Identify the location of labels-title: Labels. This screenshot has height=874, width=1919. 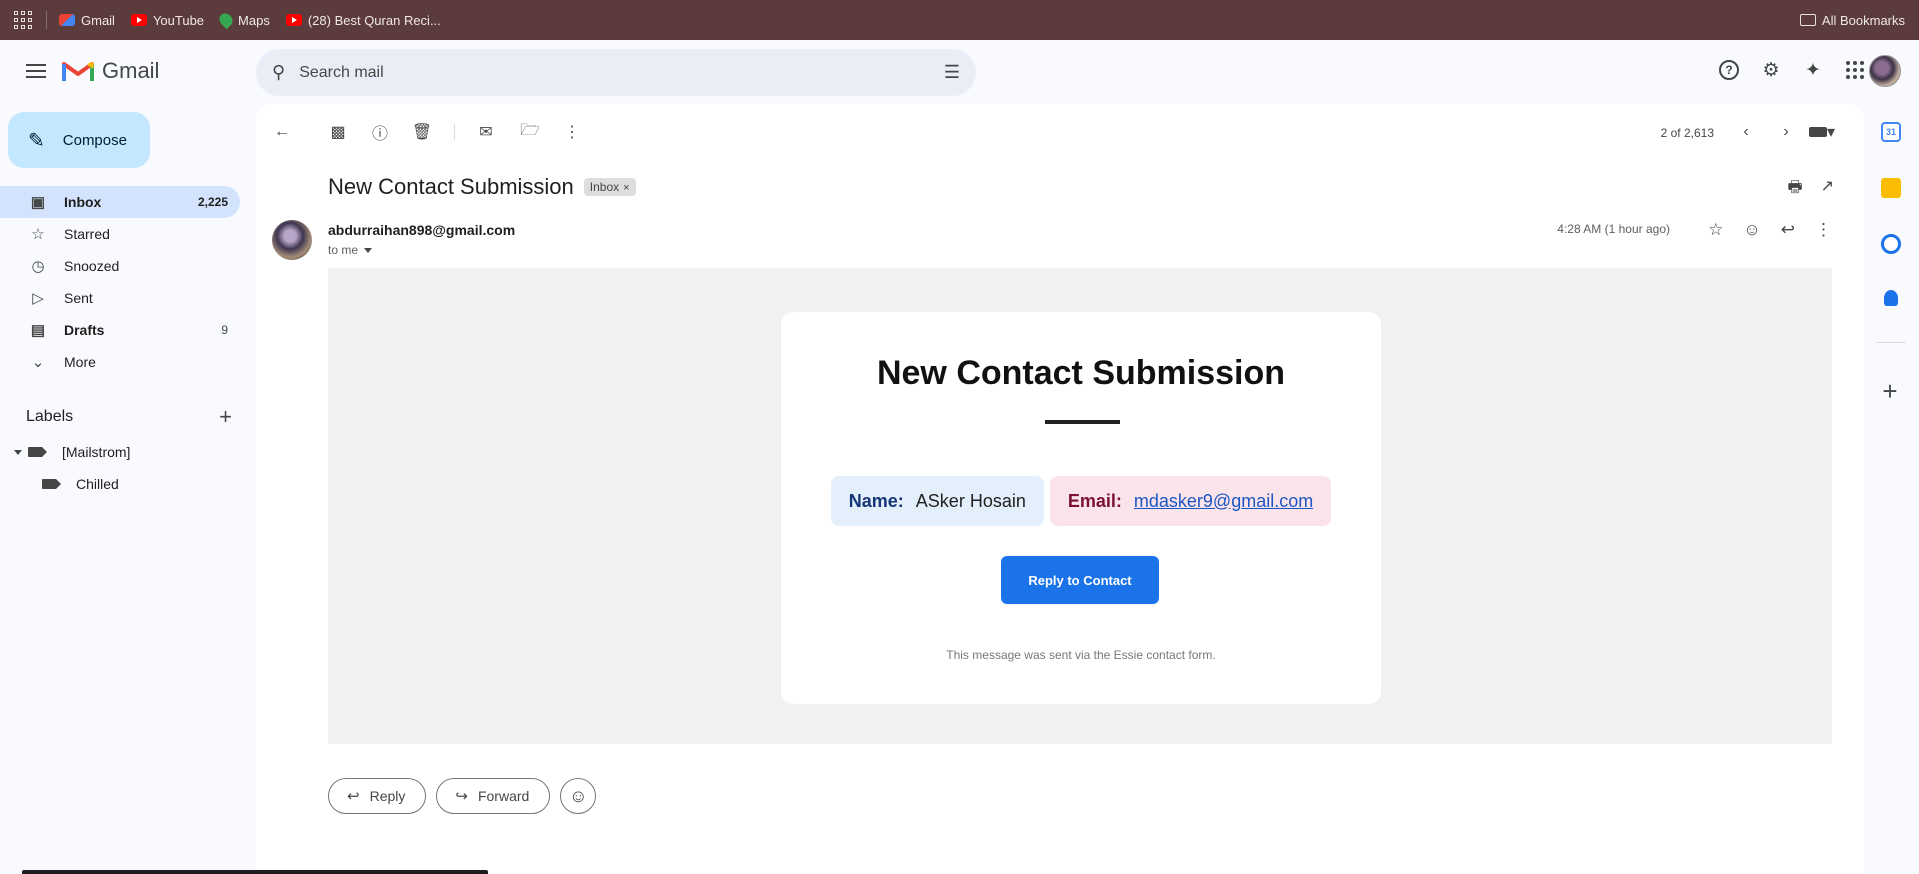
(50, 416).